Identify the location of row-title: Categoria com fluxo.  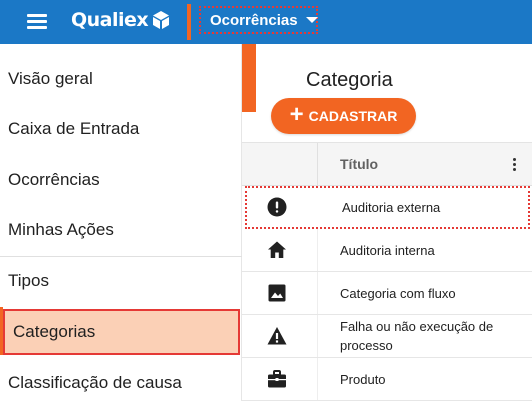
(398, 293).